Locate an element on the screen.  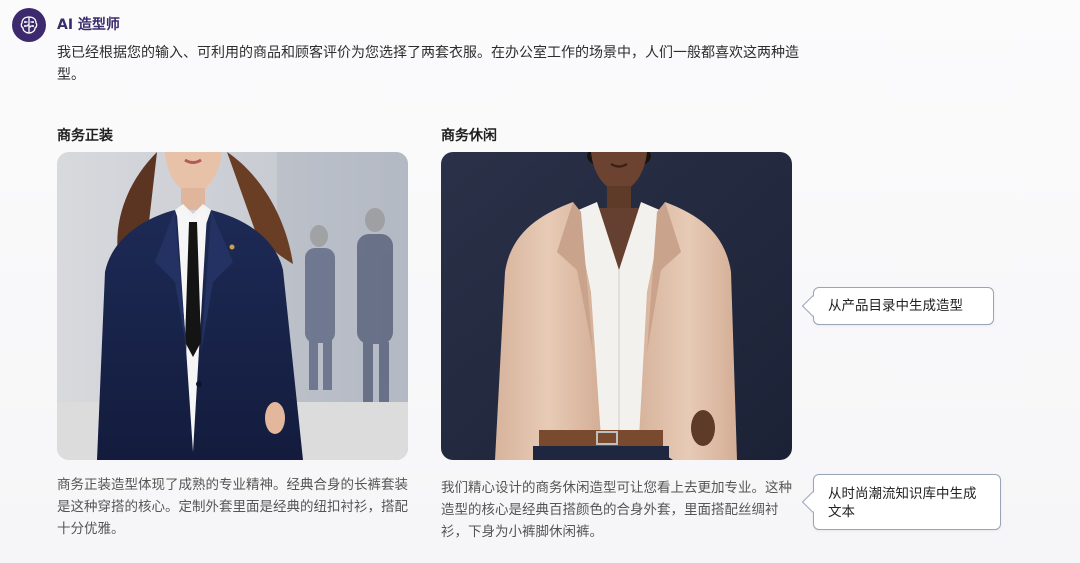
look-title-casual: 商务休闲 is located at coordinates (469, 136).